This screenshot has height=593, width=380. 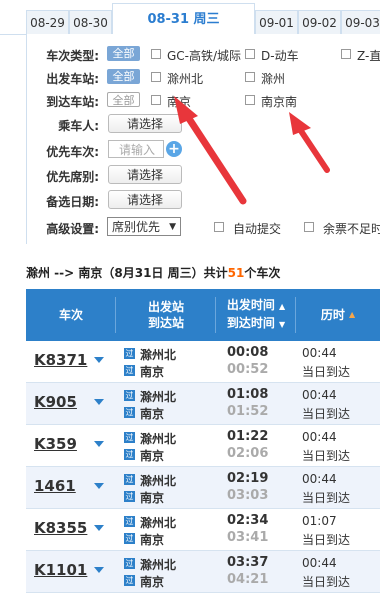 I want to click on depart-time: 00:08, so click(x=248, y=352).